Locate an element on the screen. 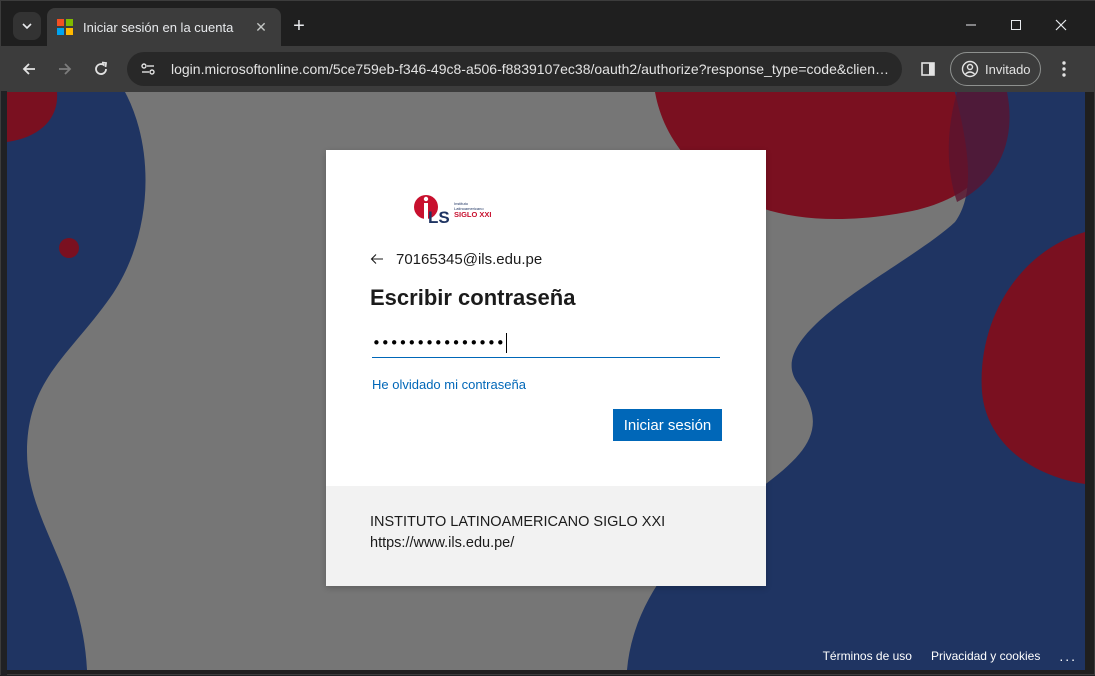  close-window-button is located at coordinates (1061, 25).